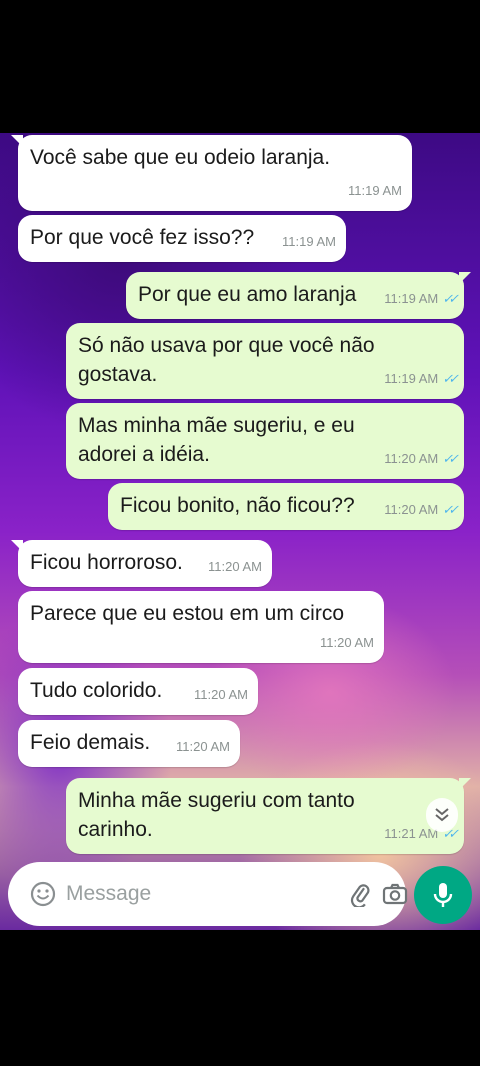 Image resolution: width=480 pixels, height=1066 pixels. Describe the element at coordinates (138, 691) in the screenshot. I see `message-bubble: Tudo colorido. 11:20 AM` at that location.